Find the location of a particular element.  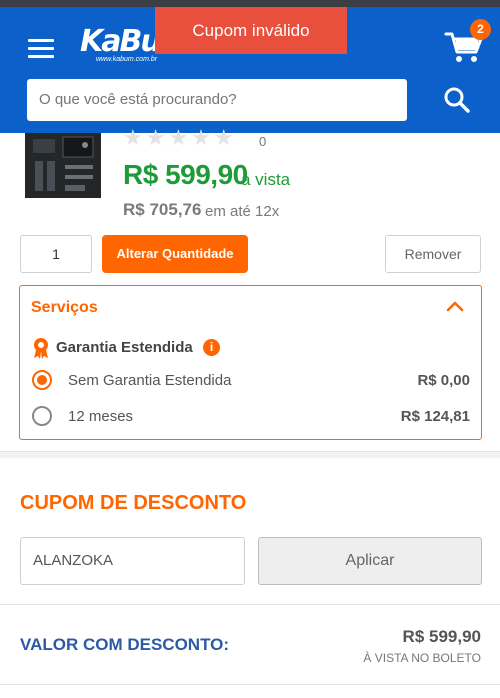

rating-stars: ★★★★★ is located at coordinates (180, 137).